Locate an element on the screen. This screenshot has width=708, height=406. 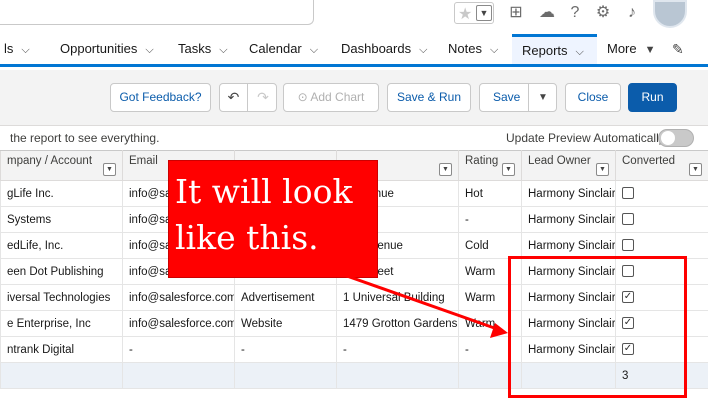
undo-icon: ↶ is located at coordinates (234, 97).